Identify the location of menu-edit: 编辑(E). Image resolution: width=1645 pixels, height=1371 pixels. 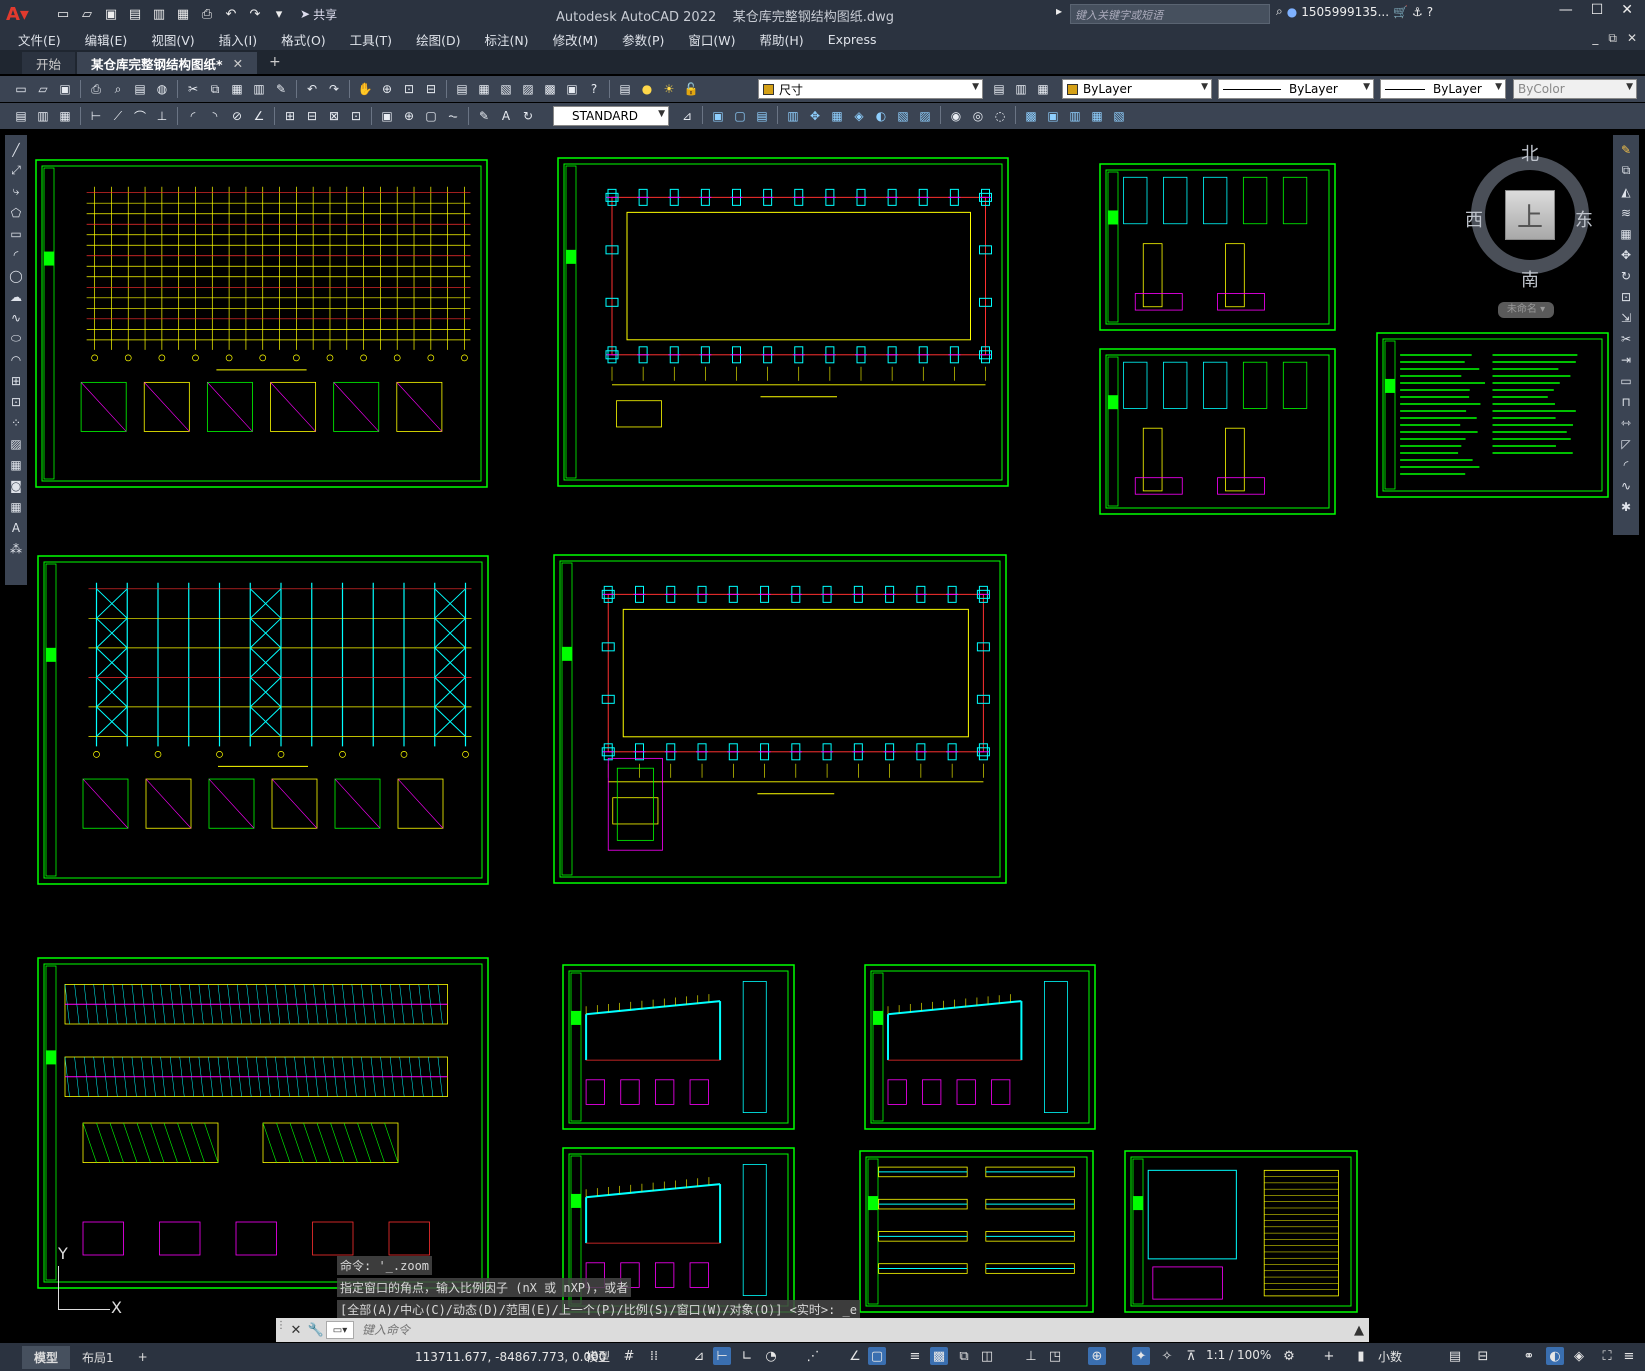
(106, 39).